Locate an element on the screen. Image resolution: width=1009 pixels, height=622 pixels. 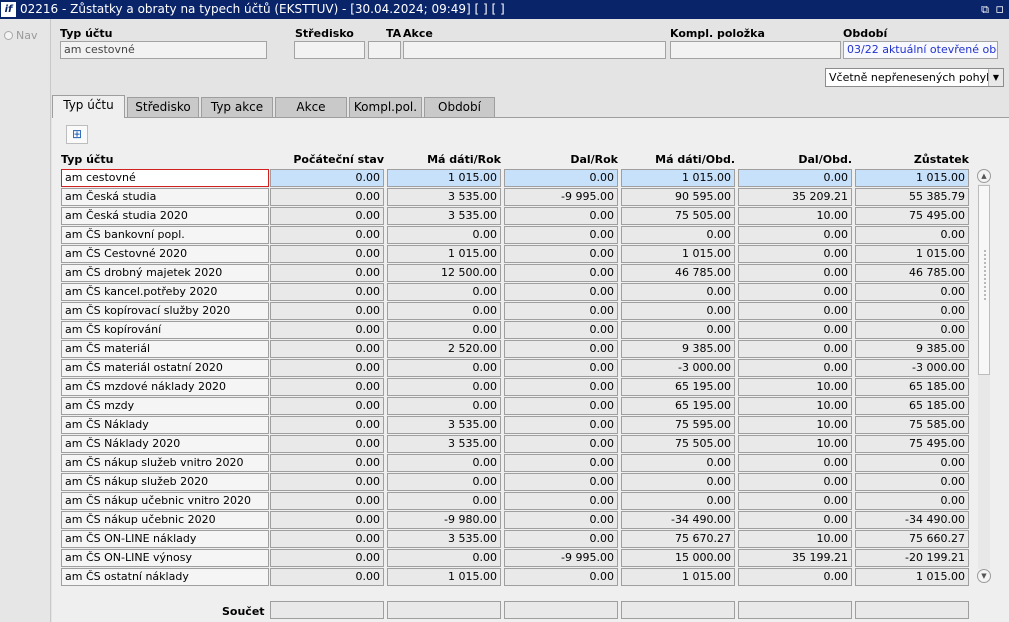
cell-typ-uctu: am ČS nákup služeb vnitro 2020 is located at coordinates (165, 463).